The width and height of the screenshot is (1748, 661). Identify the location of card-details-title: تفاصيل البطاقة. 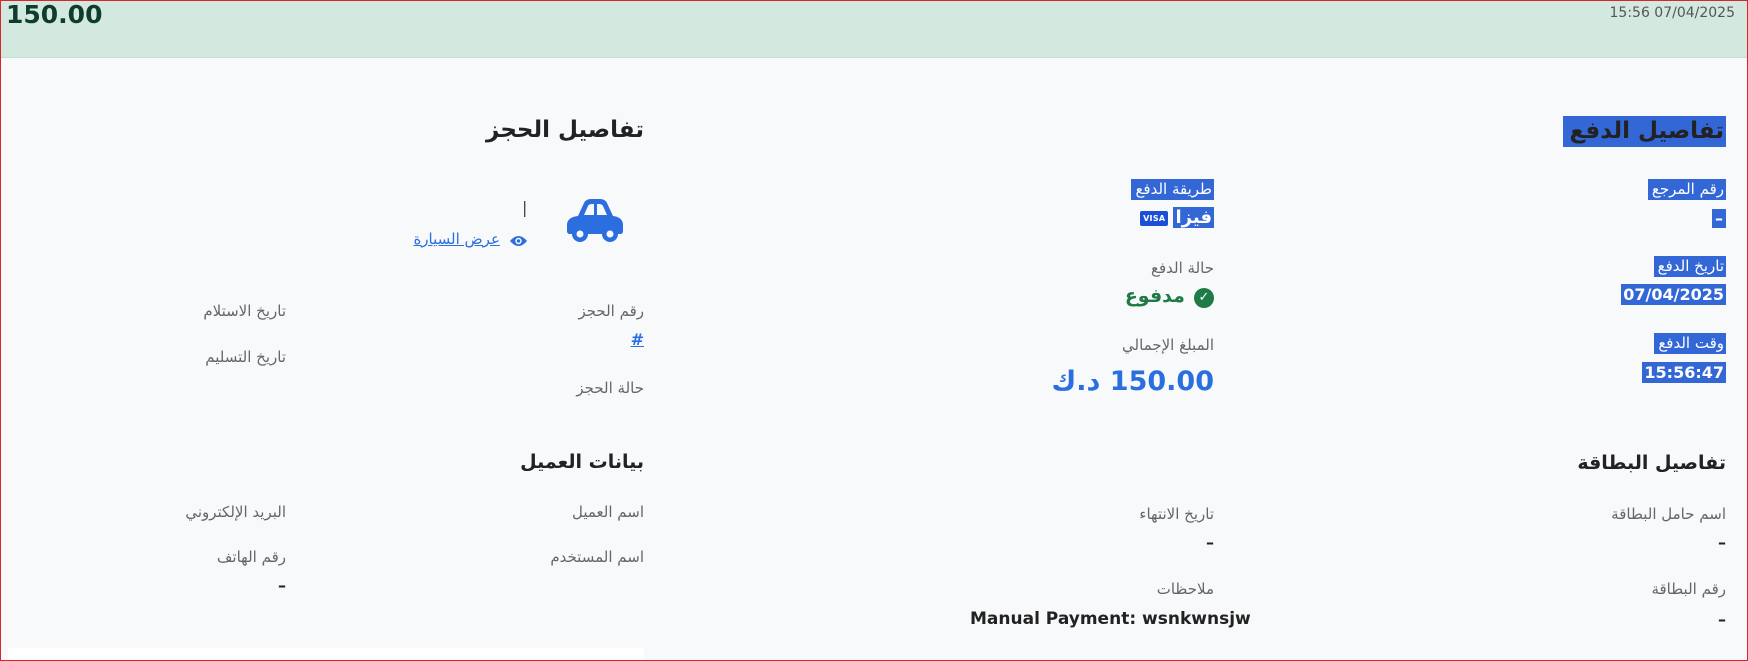
(1651, 463).